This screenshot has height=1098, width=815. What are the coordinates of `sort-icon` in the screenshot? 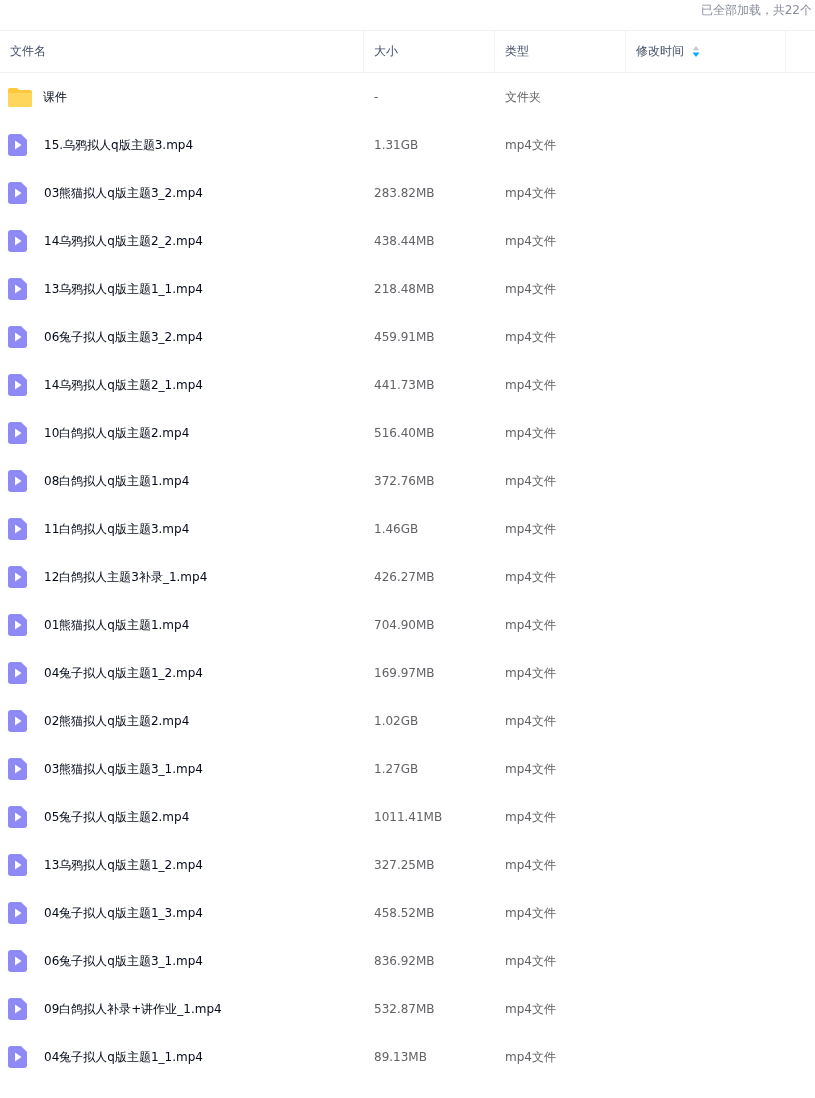 It's located at (696, 51).